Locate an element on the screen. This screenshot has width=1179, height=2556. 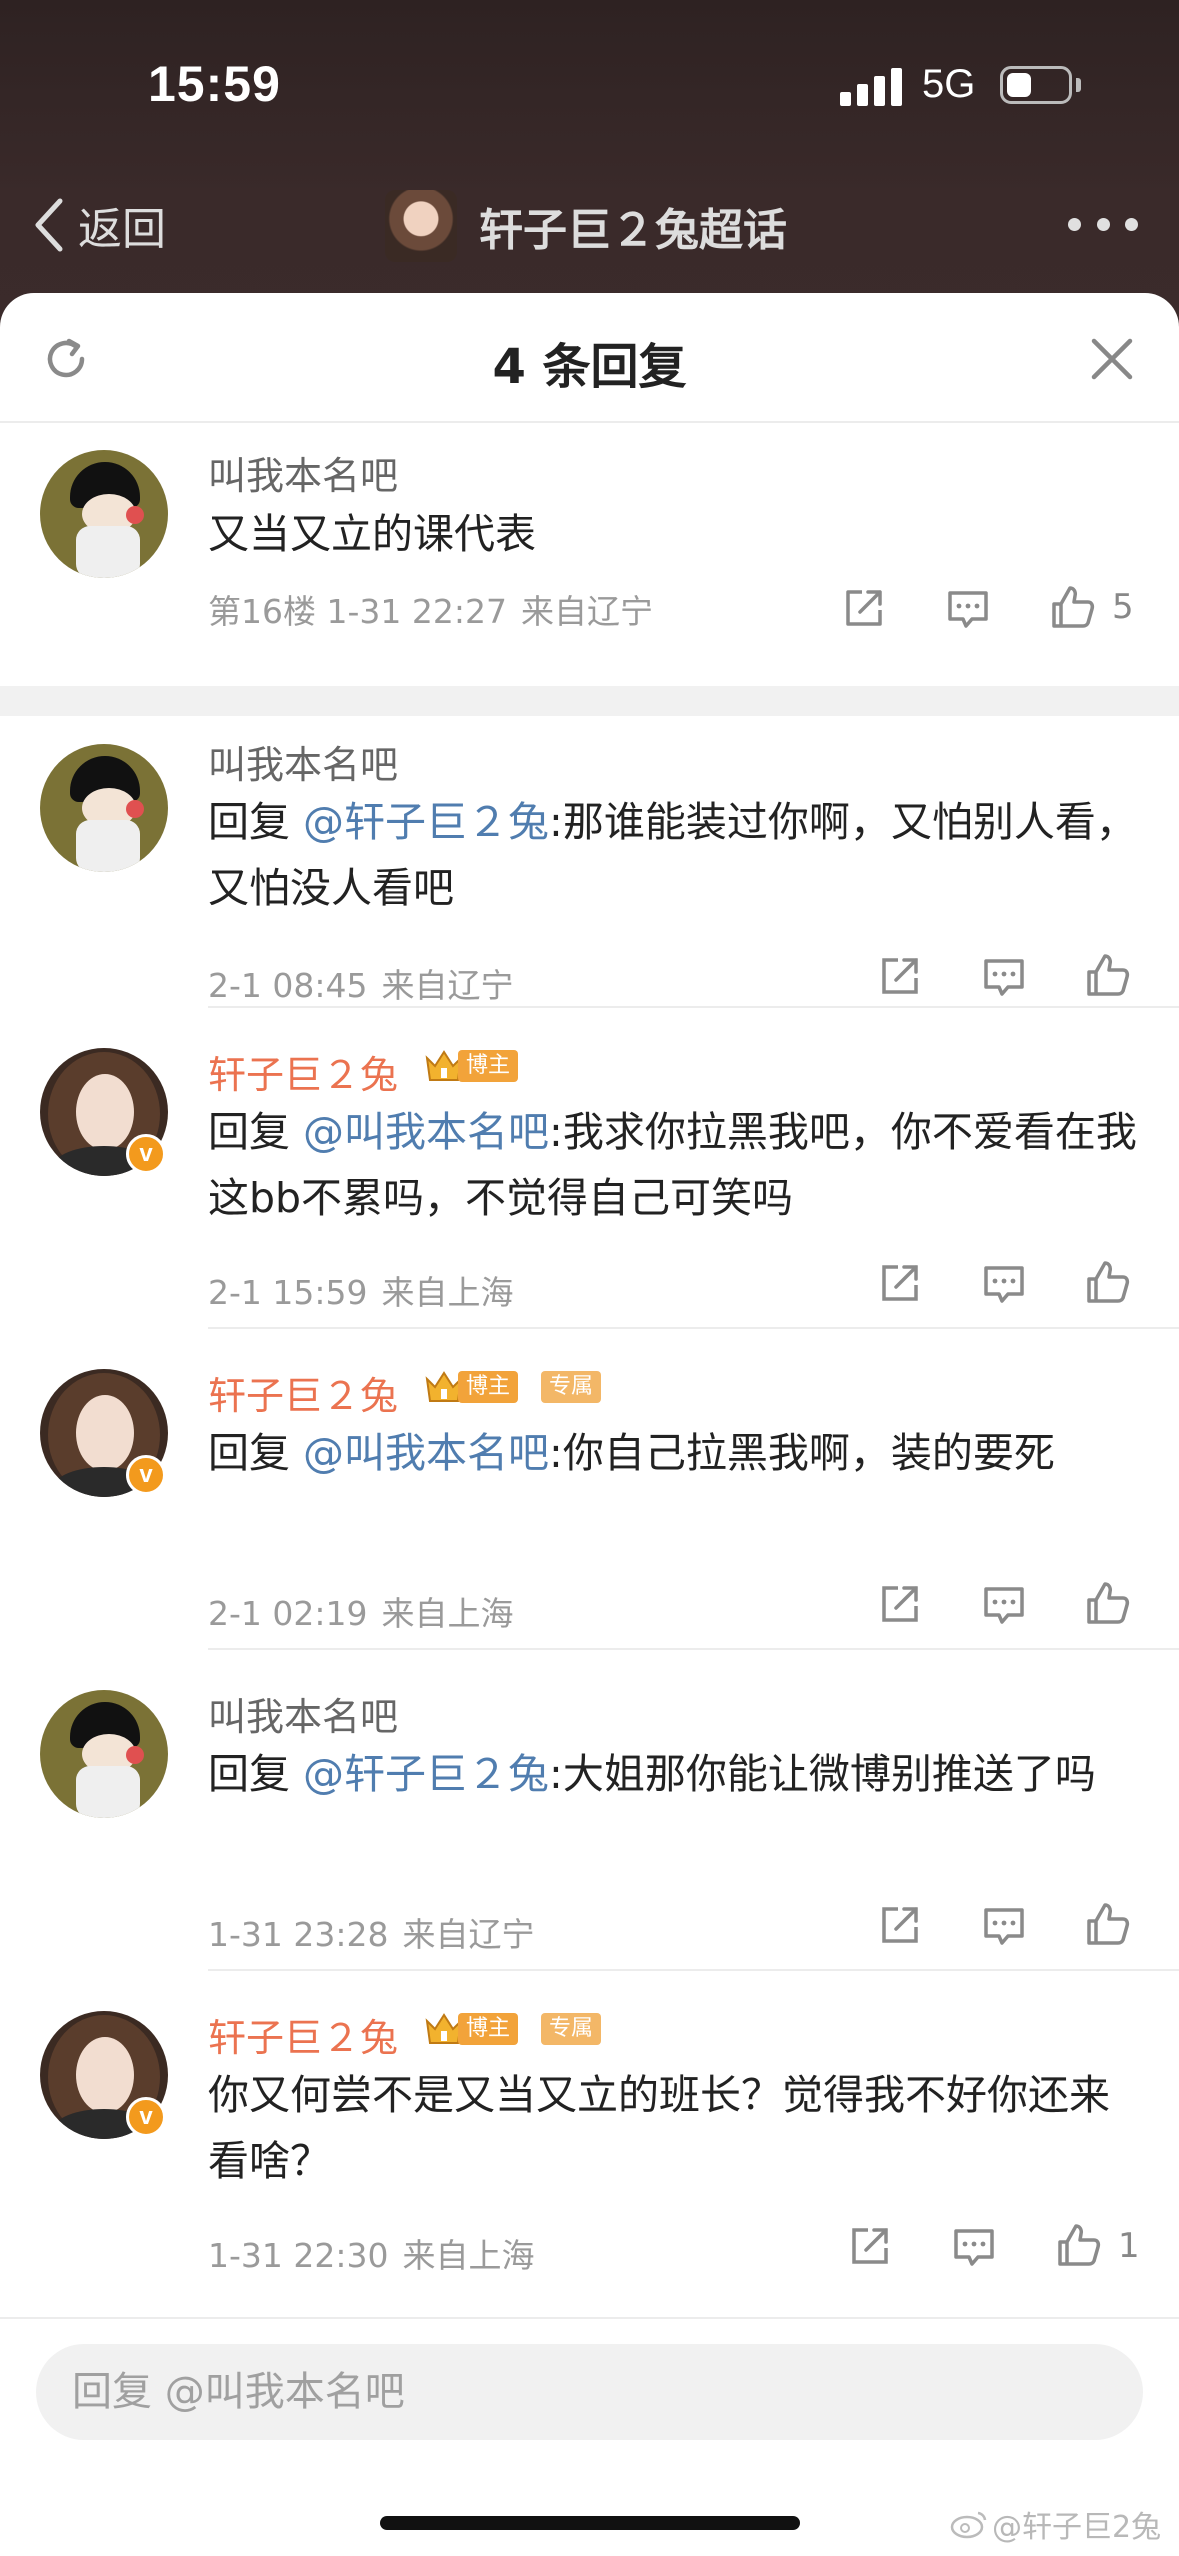
comment-time: 1-31 22:30 is located at coordinates (298, 2255).